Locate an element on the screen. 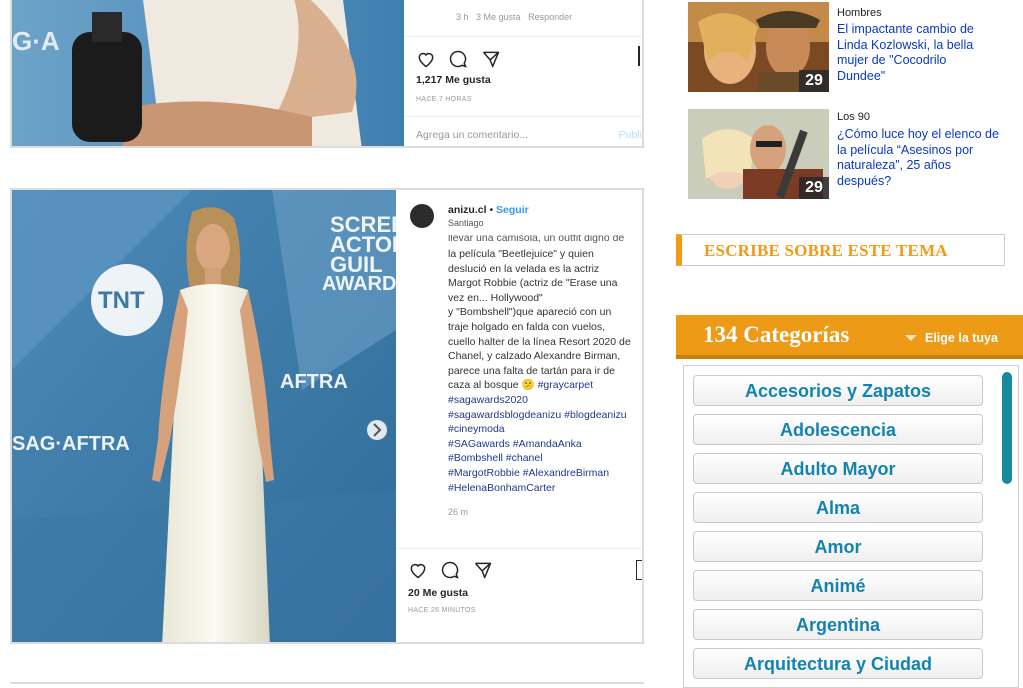 Image resolution: width=1023 pixels, height=688 pixels. post2-actions is located at coordinates (454, 572).